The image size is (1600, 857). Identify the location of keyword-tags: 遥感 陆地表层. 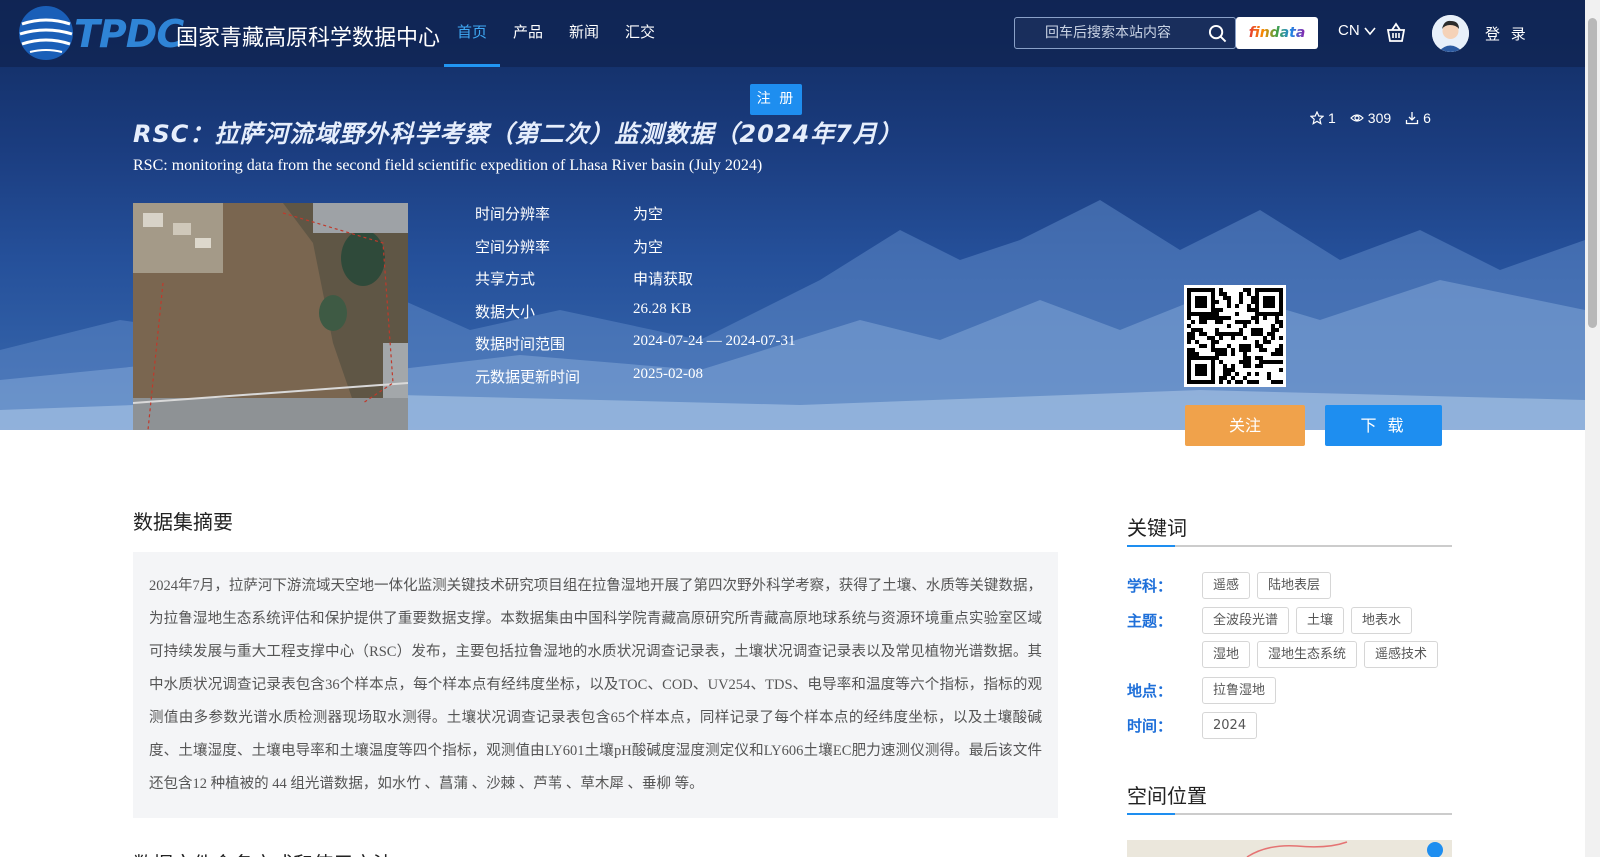
(1327, 586).